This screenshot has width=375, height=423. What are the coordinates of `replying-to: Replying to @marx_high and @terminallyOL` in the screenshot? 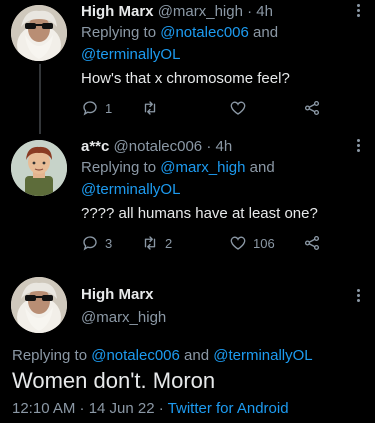 It's located at (178, 178).